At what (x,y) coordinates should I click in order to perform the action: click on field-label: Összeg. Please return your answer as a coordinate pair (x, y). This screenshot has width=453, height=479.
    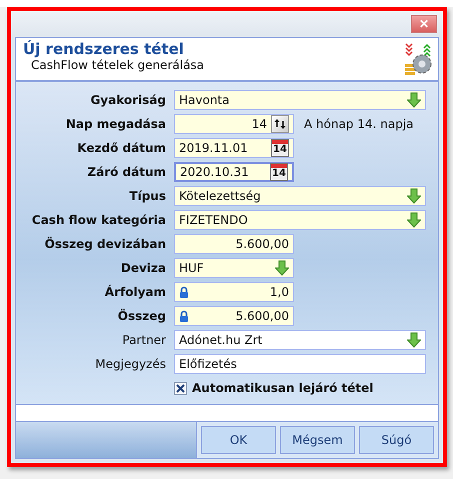
    Looking at the image, I should click on (141, 316).